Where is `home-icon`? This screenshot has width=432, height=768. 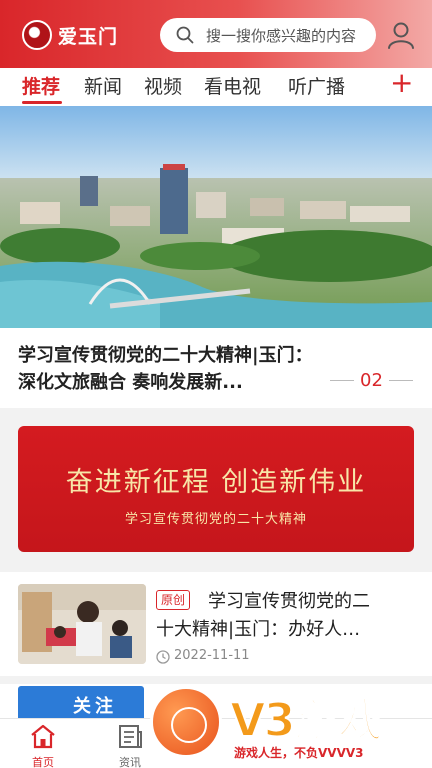 home-icon is located at coordinates (43, 736).